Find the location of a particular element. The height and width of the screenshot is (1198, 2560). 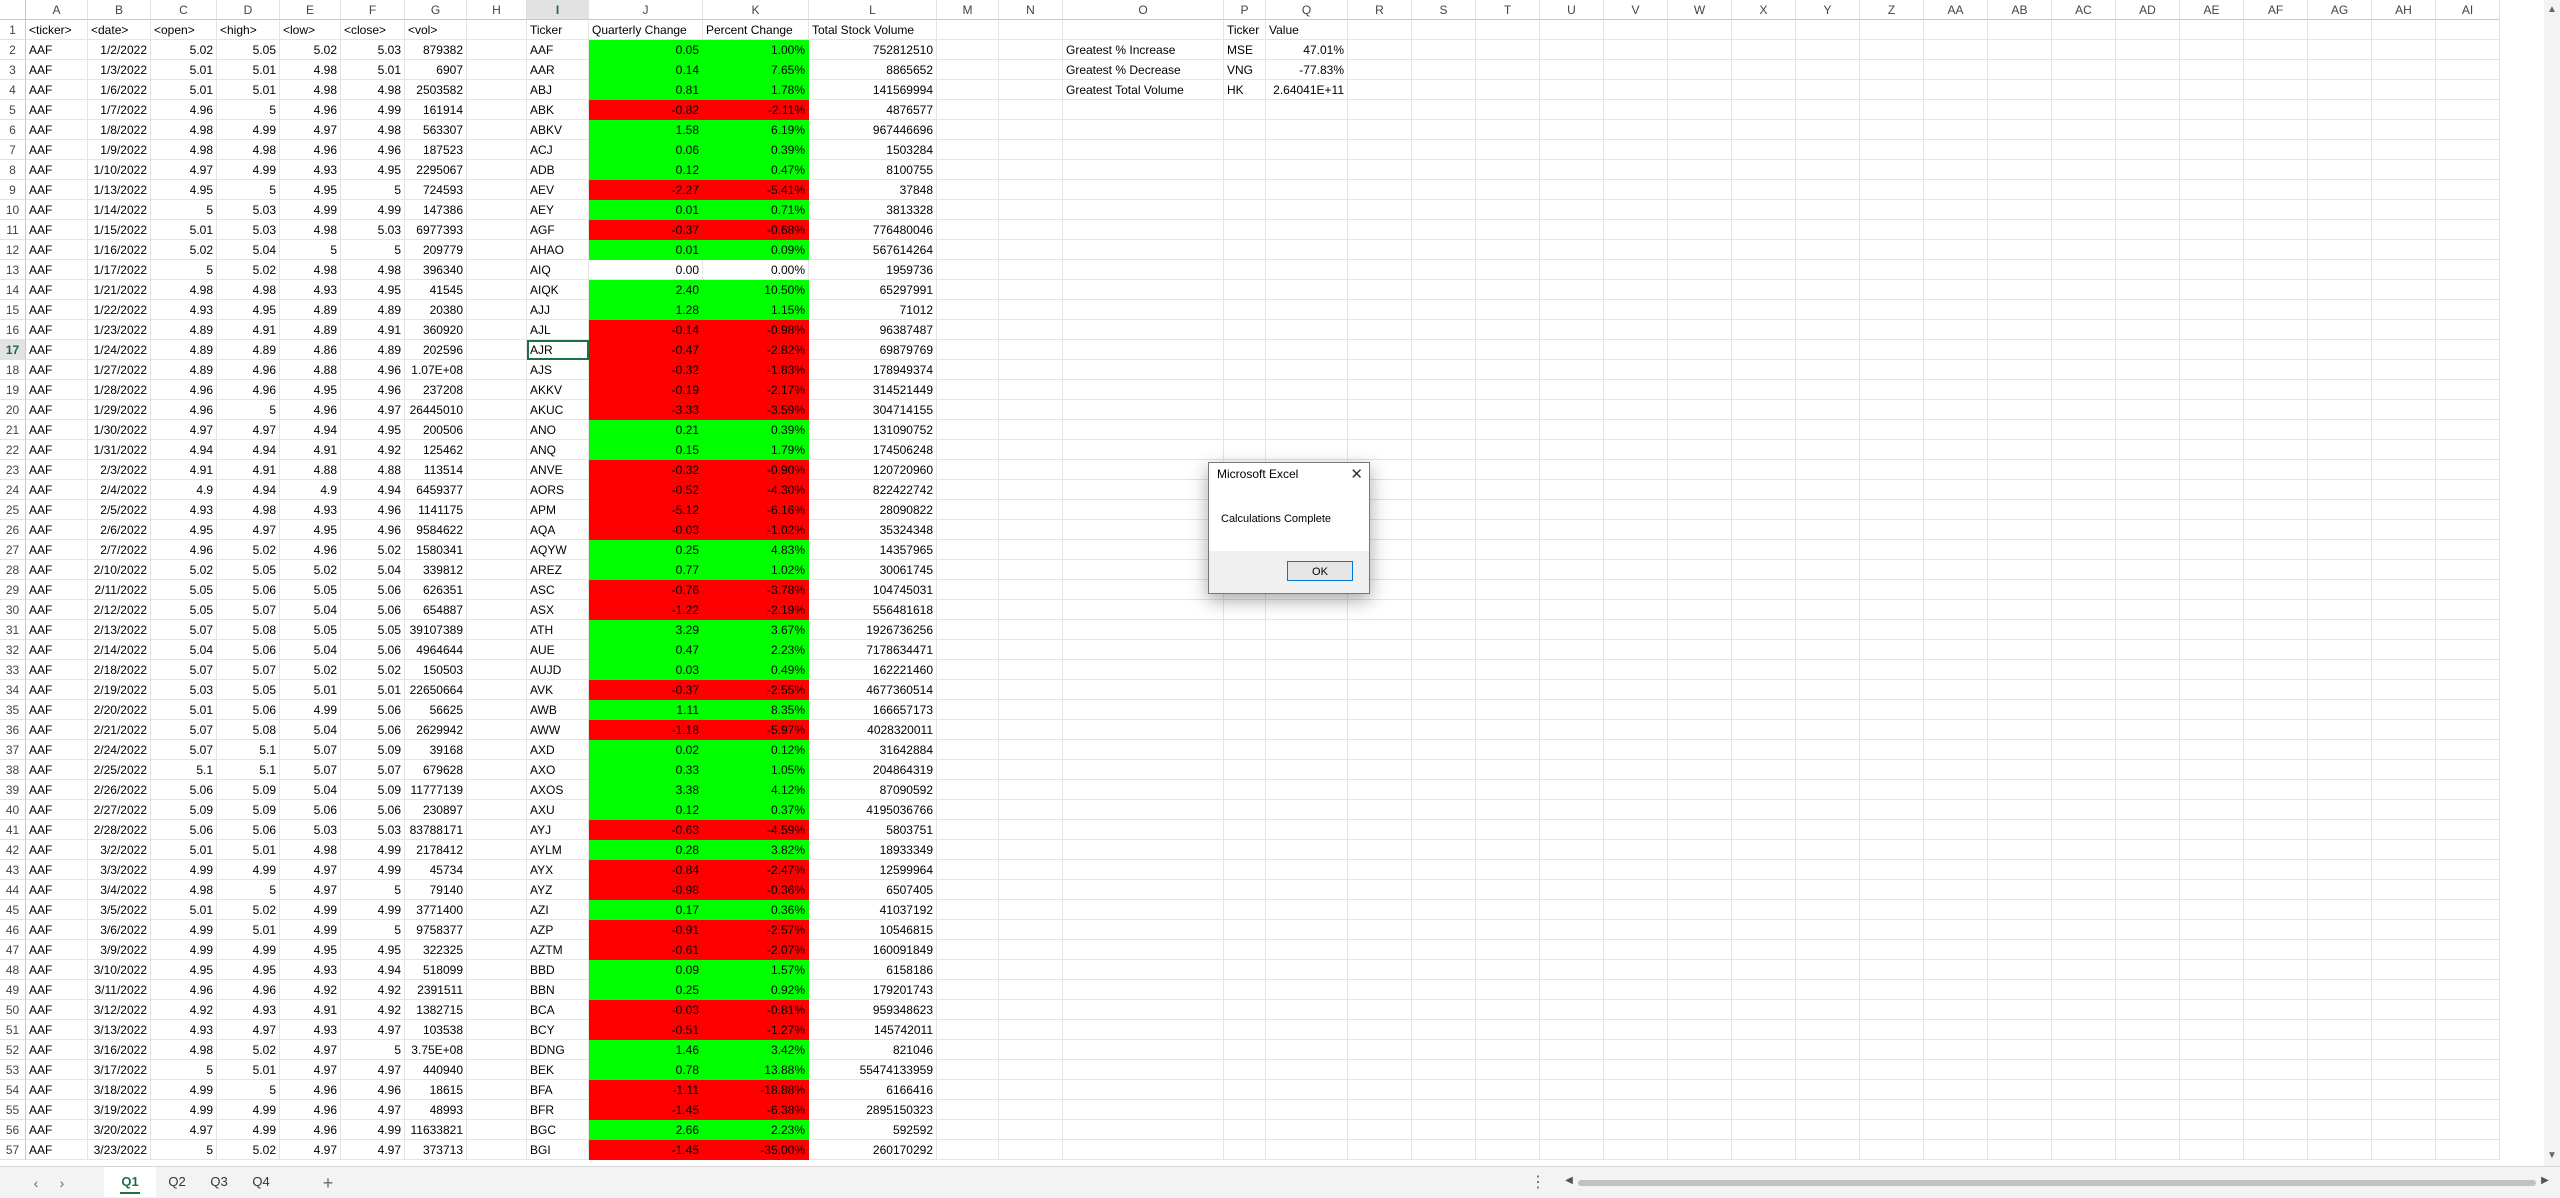

raw-cell: 147386 is located at coordinates (436, 210).